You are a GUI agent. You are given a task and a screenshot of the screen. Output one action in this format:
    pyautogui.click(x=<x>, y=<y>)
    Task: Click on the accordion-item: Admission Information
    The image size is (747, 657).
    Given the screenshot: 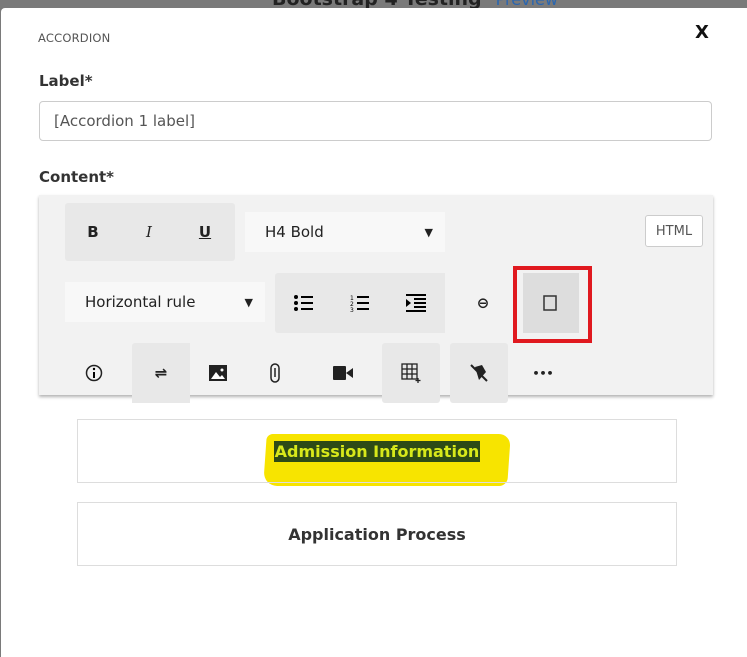 What is the action you would take?
    pyautogui.click(x=377, y=451)
    